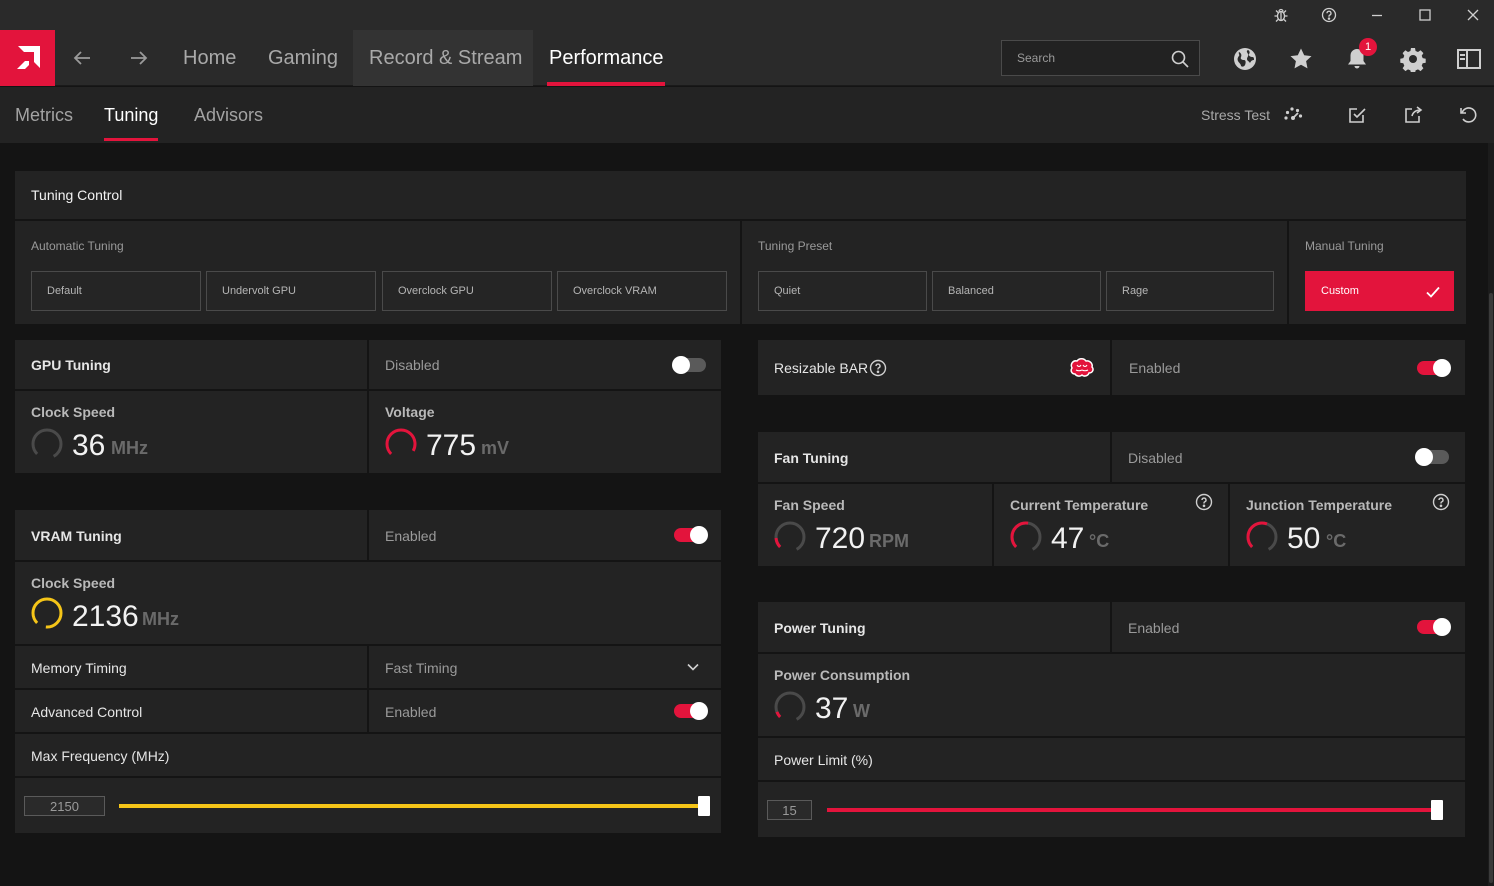 The height and width of the screenshot is (886, 1494). Describe the element at coordinates (1079, 505) in the screenshot. I see `current-temperature-label: Current Temperature` at that location.